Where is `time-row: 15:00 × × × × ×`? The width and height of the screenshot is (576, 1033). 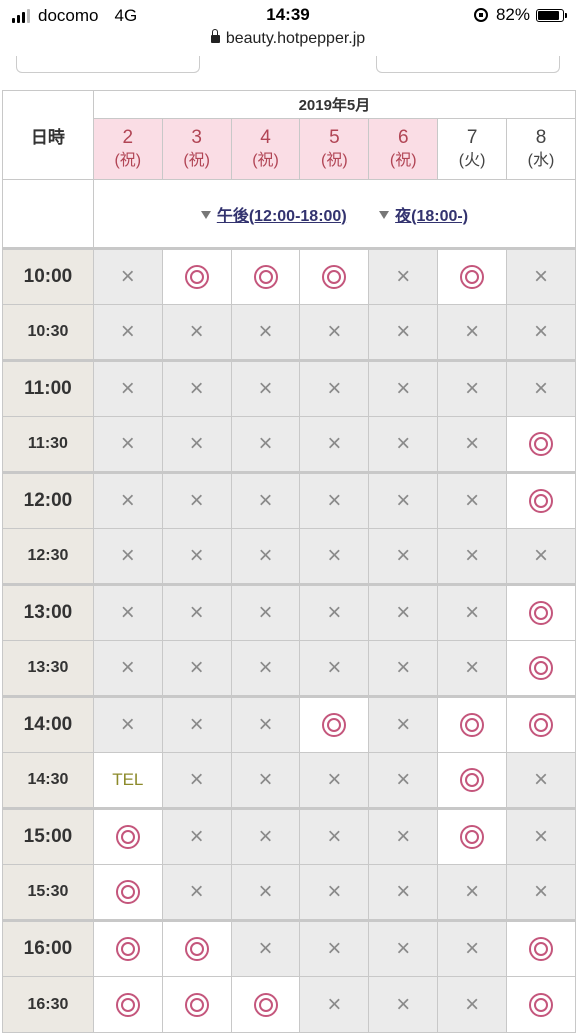 time-row: 15:00 × × × × × is located at coordinates (289, 836).